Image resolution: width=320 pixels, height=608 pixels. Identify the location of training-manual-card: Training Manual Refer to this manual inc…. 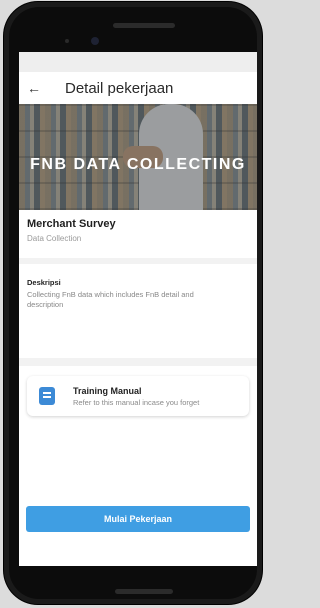
(138, 396).